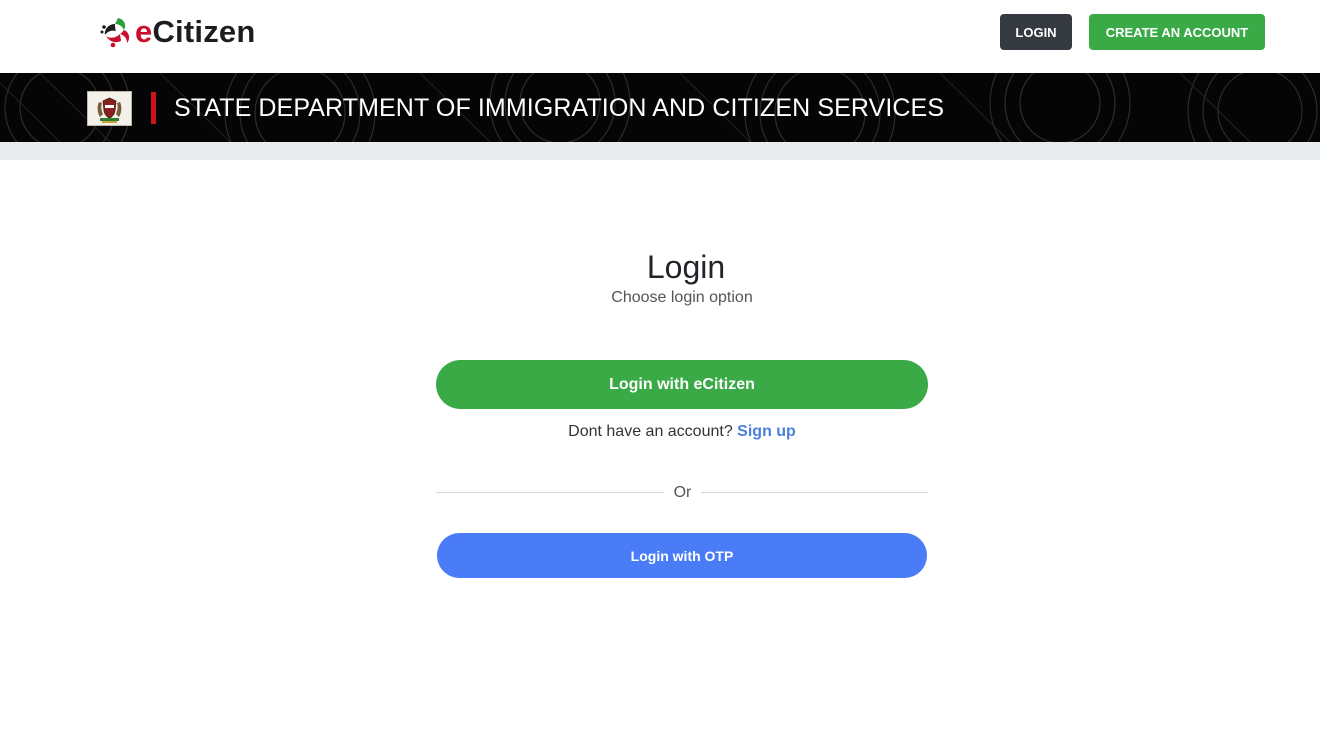  I want to click on ecitizen-logo: eCitizen, so click(176, 32).